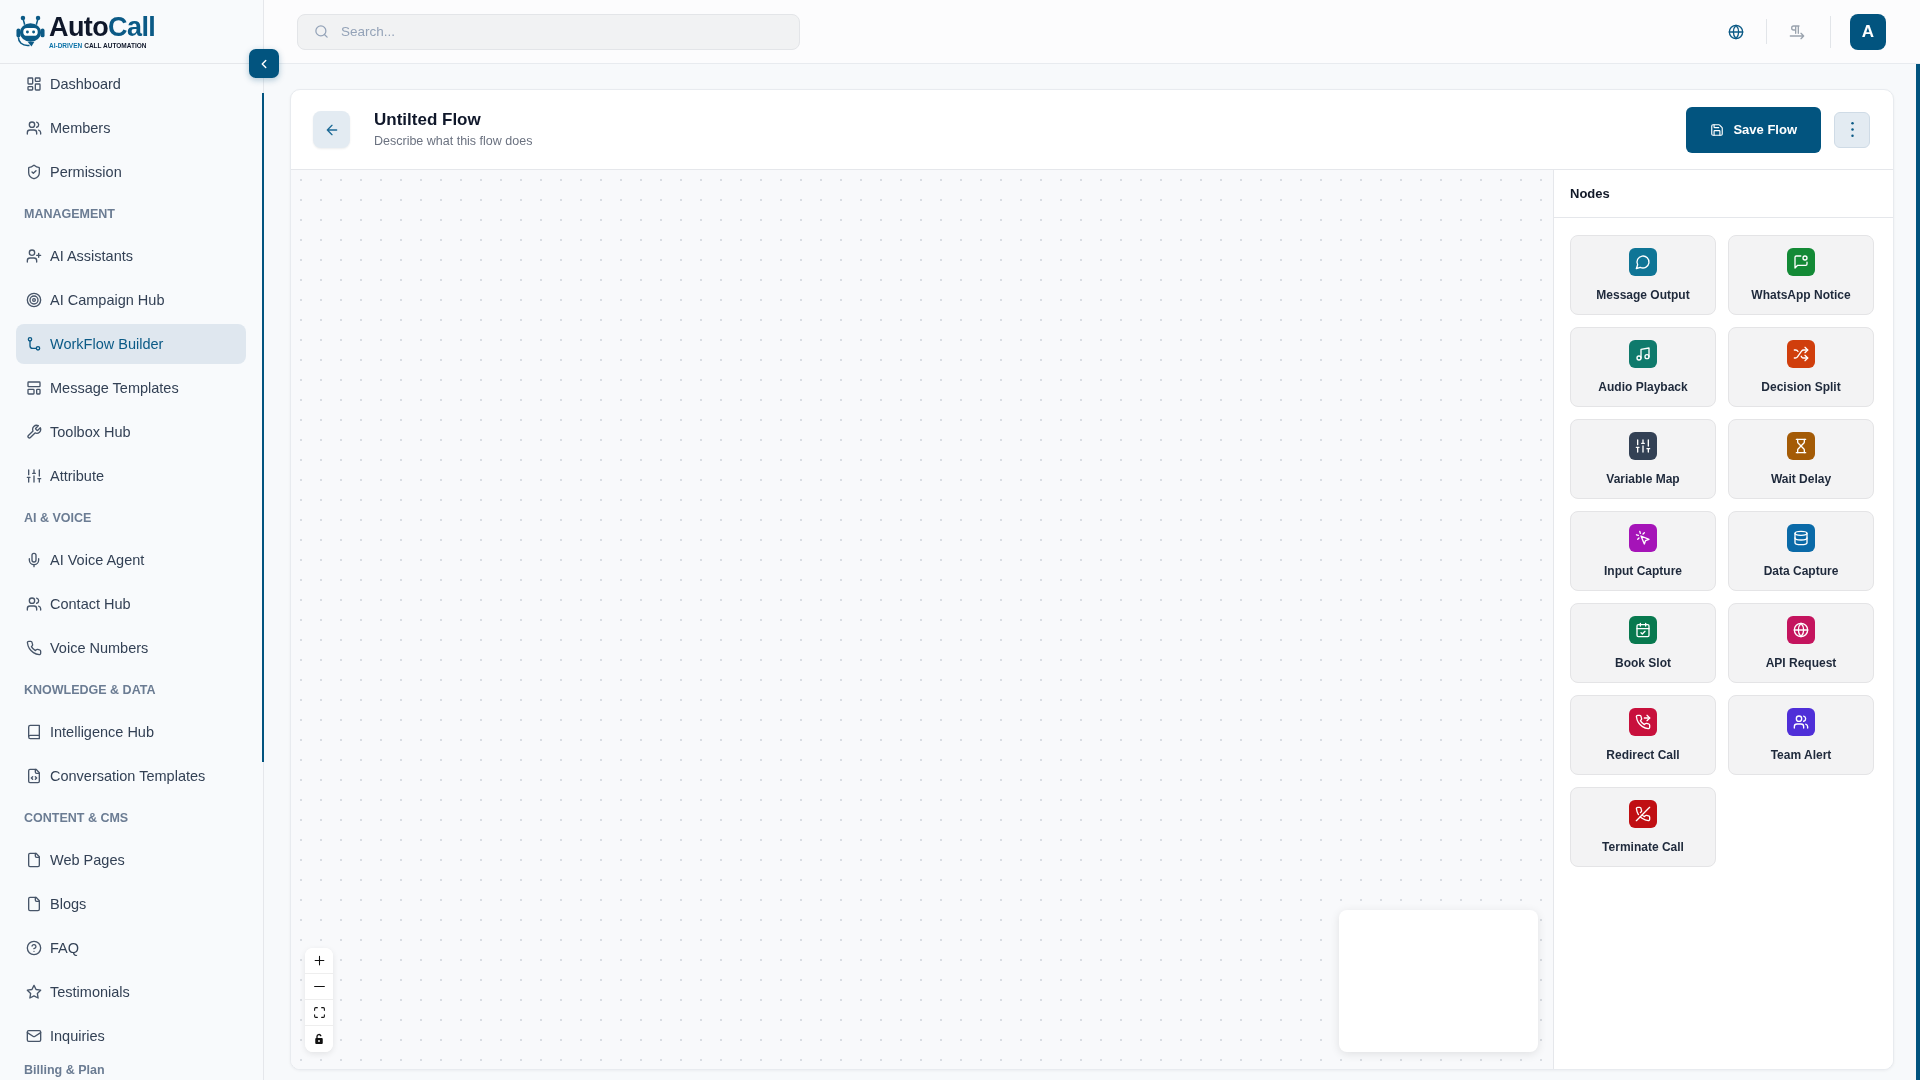  What do you see at coordinates (131, 128) in the screenshot?
I see `nav-item: Members` at bounding box center [131, 128].